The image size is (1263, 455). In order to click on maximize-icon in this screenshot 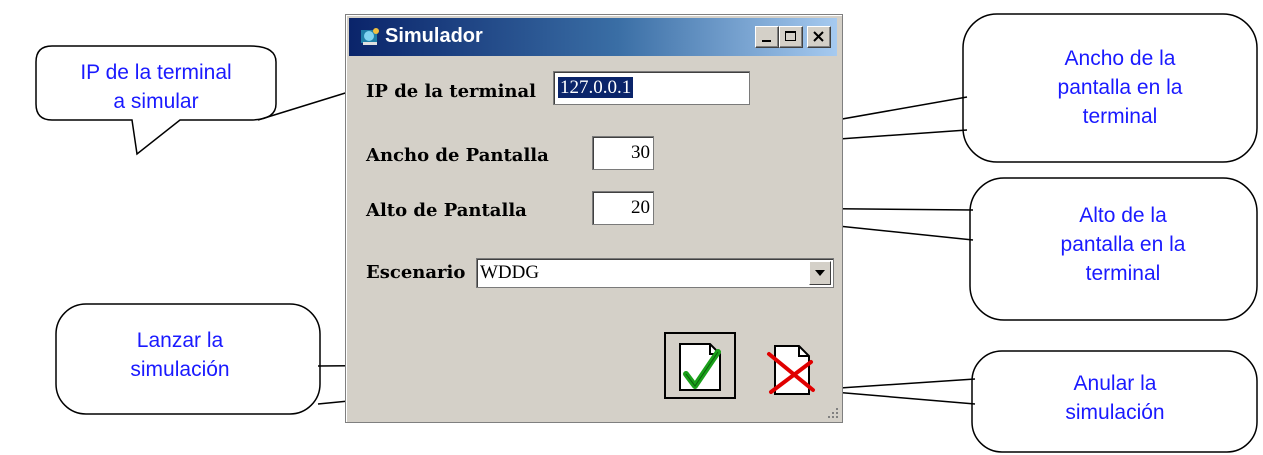, I will do `click(790, 36)`.